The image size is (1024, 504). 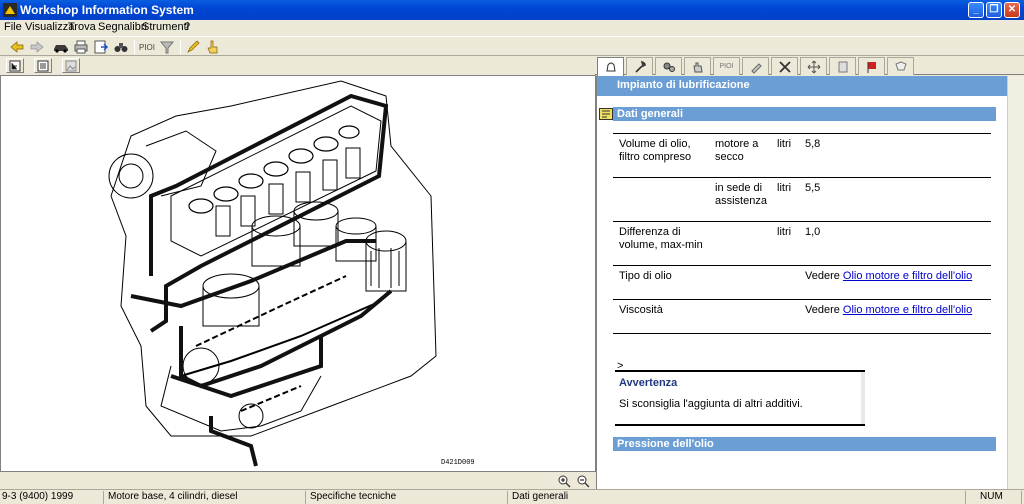 What do you see at coordinates (49, 27) in the screenshot?
I see `menu-visualizza: Visualizza` at bounding box center [49, 27].